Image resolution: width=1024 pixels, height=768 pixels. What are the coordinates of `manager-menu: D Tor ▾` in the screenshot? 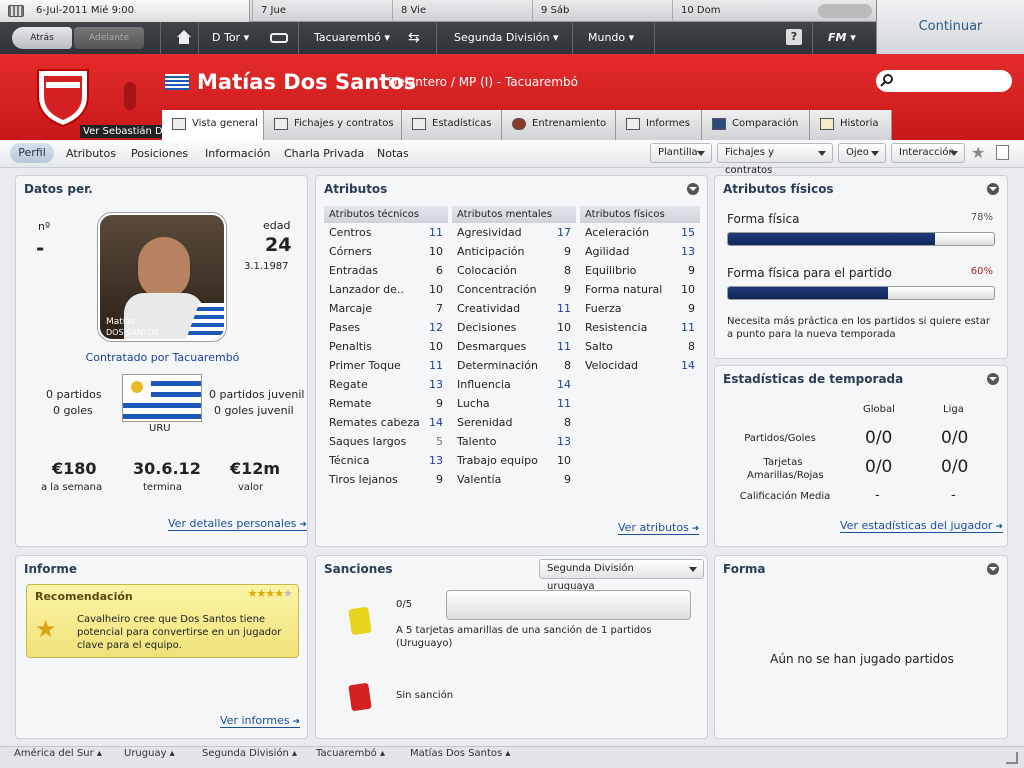 It's located at (230, 38).